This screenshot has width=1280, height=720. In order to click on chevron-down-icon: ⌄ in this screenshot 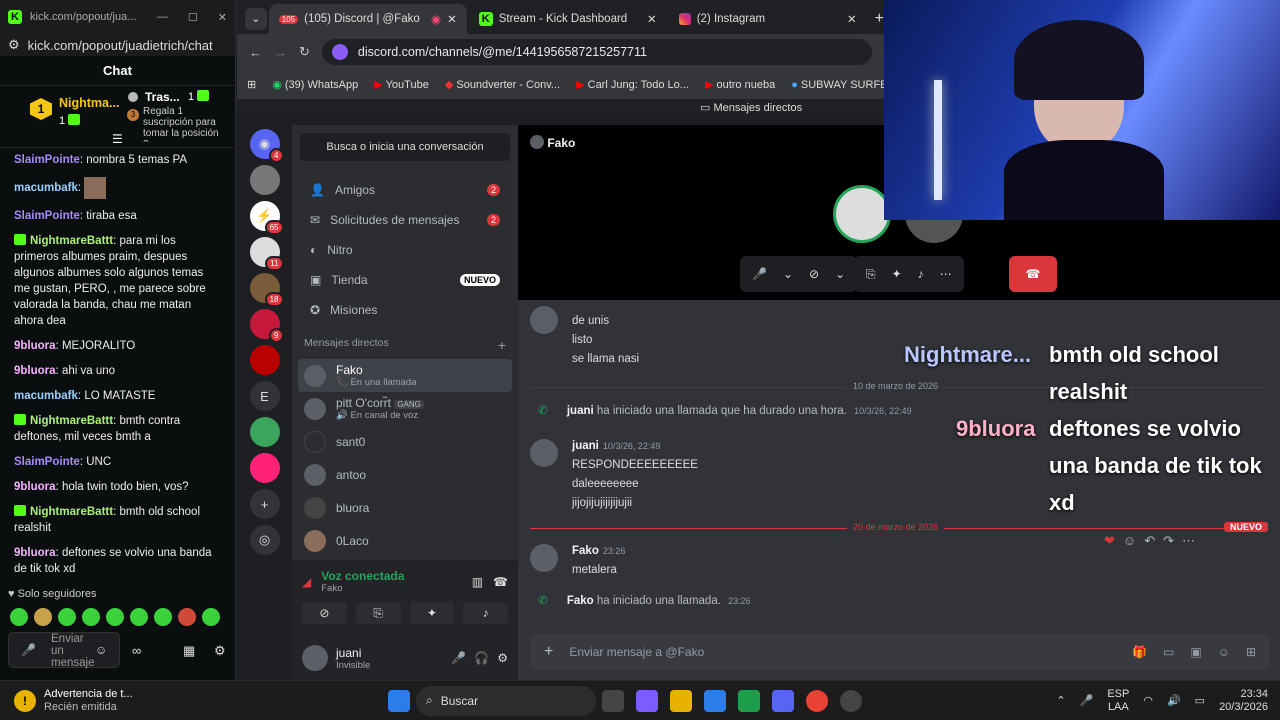, I will do `click(840, 274)`.